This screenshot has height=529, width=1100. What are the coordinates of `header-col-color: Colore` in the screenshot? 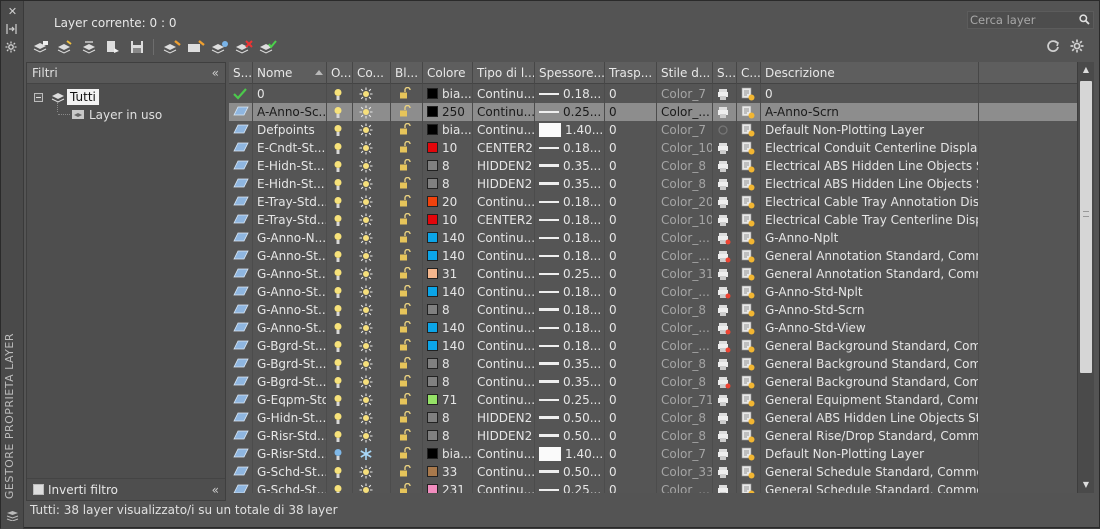 It's located at (448, 73).